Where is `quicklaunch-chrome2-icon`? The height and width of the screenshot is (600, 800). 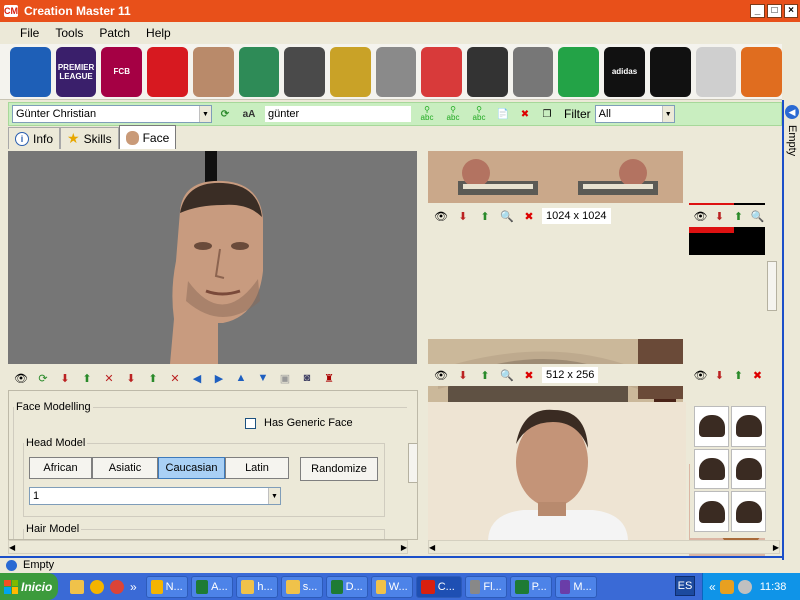
quicklaunch-chrome2-icon is located at coordinates (117, 586).